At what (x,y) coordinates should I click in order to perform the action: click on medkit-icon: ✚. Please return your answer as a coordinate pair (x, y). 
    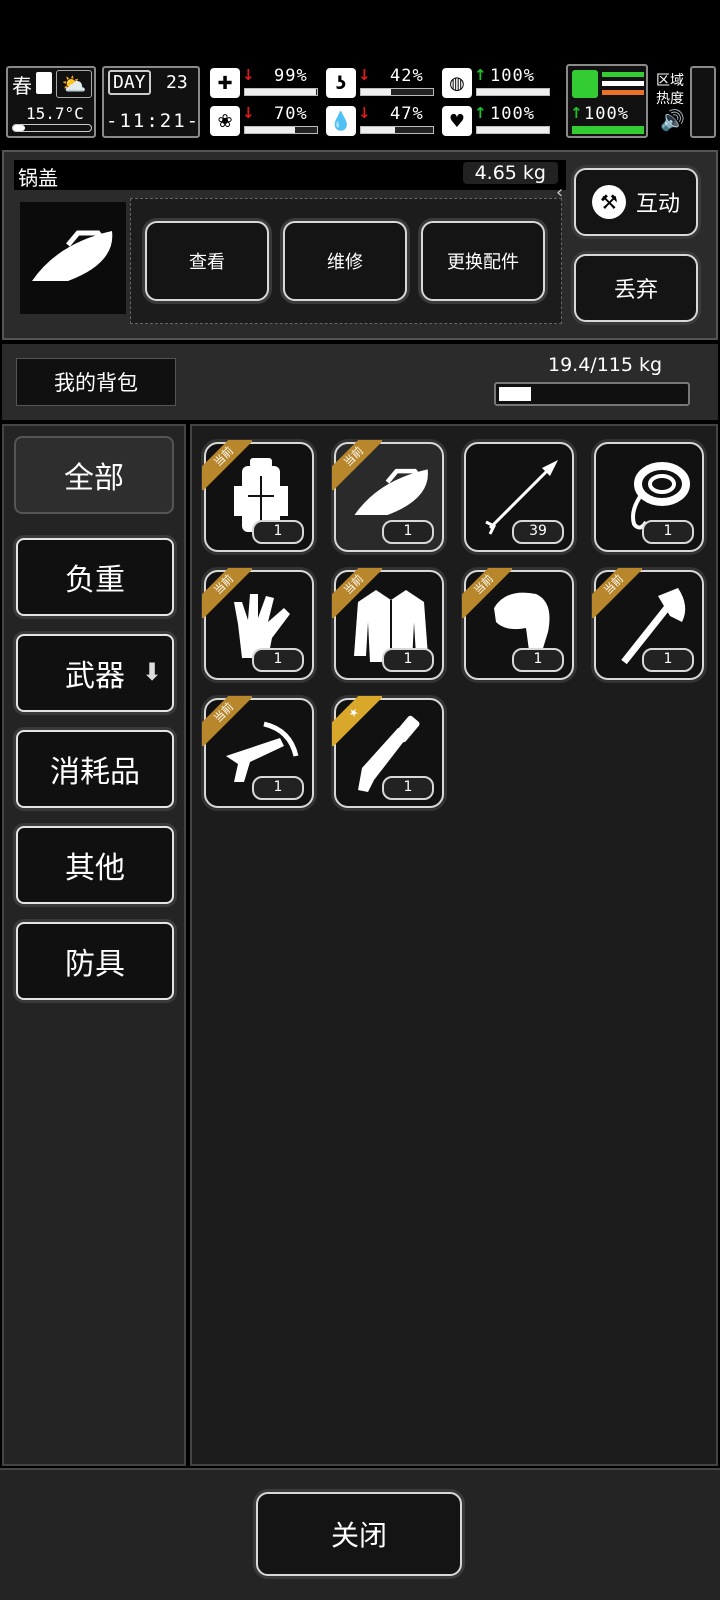
    Looking at the image, I should click on (225, 83).